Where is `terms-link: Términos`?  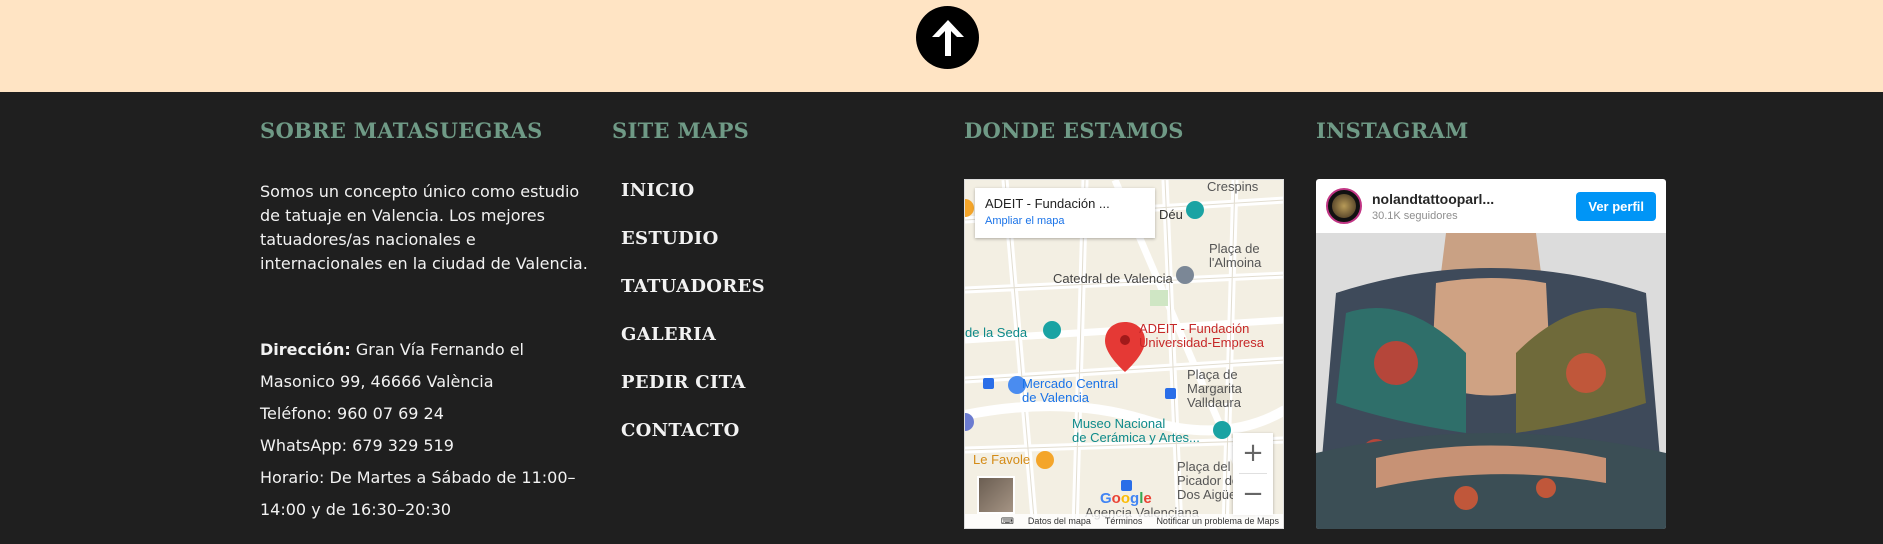
terms-link: Términos is located at coordinates (1124, 521).